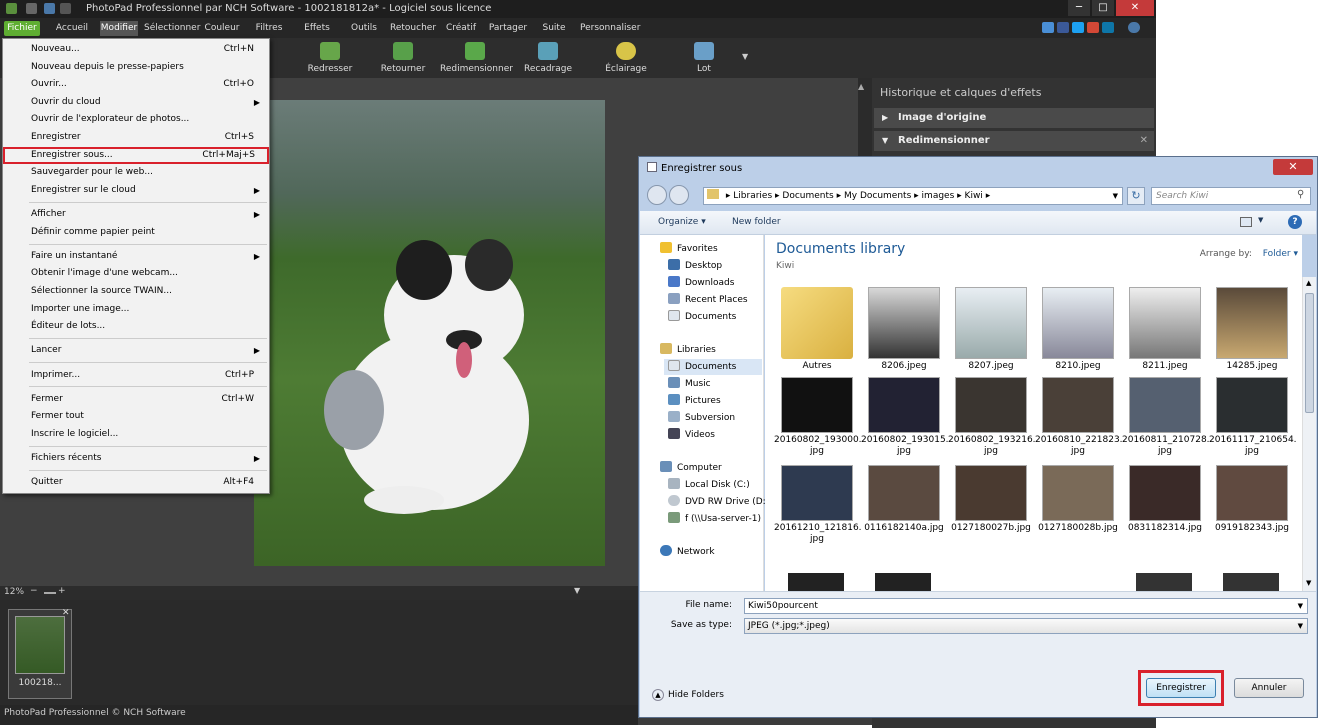 The width and height of the screenshot is (1330, 728). I want to click on file-item: 20161210_121816. jpg, so click(818, 505).